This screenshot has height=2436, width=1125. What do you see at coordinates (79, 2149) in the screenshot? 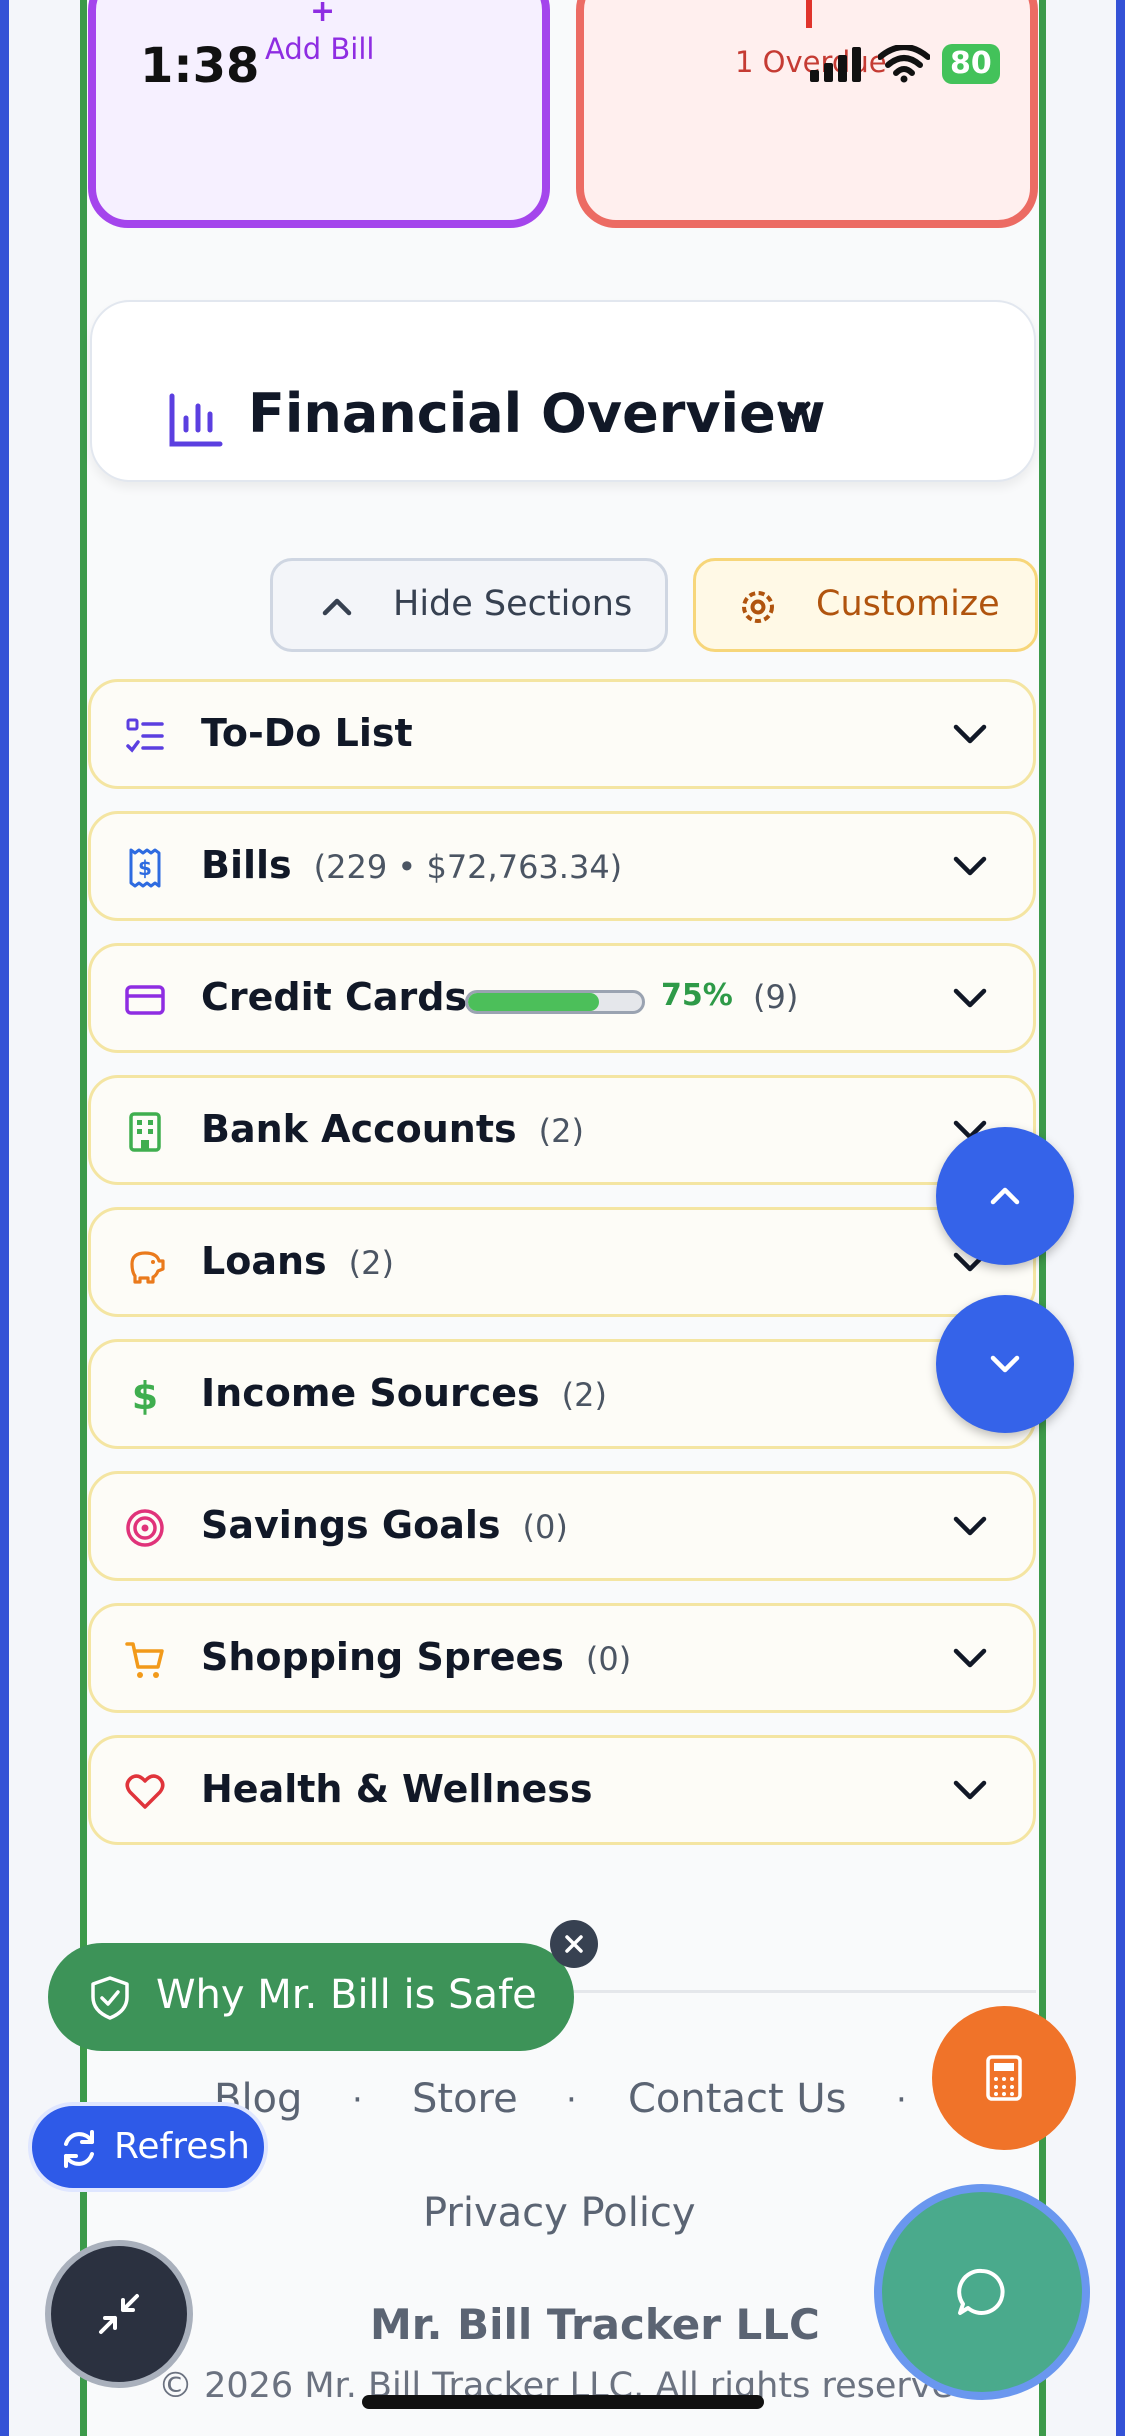
I see `refresh-icon` at bounding box center [79, 2149].